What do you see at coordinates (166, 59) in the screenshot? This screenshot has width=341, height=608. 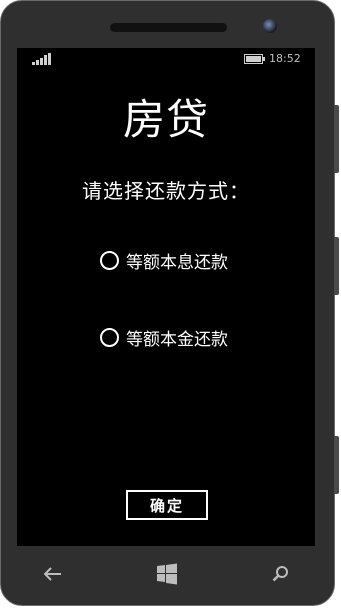 I see `status-bar: 18:52` at bounding box center [166, 59].